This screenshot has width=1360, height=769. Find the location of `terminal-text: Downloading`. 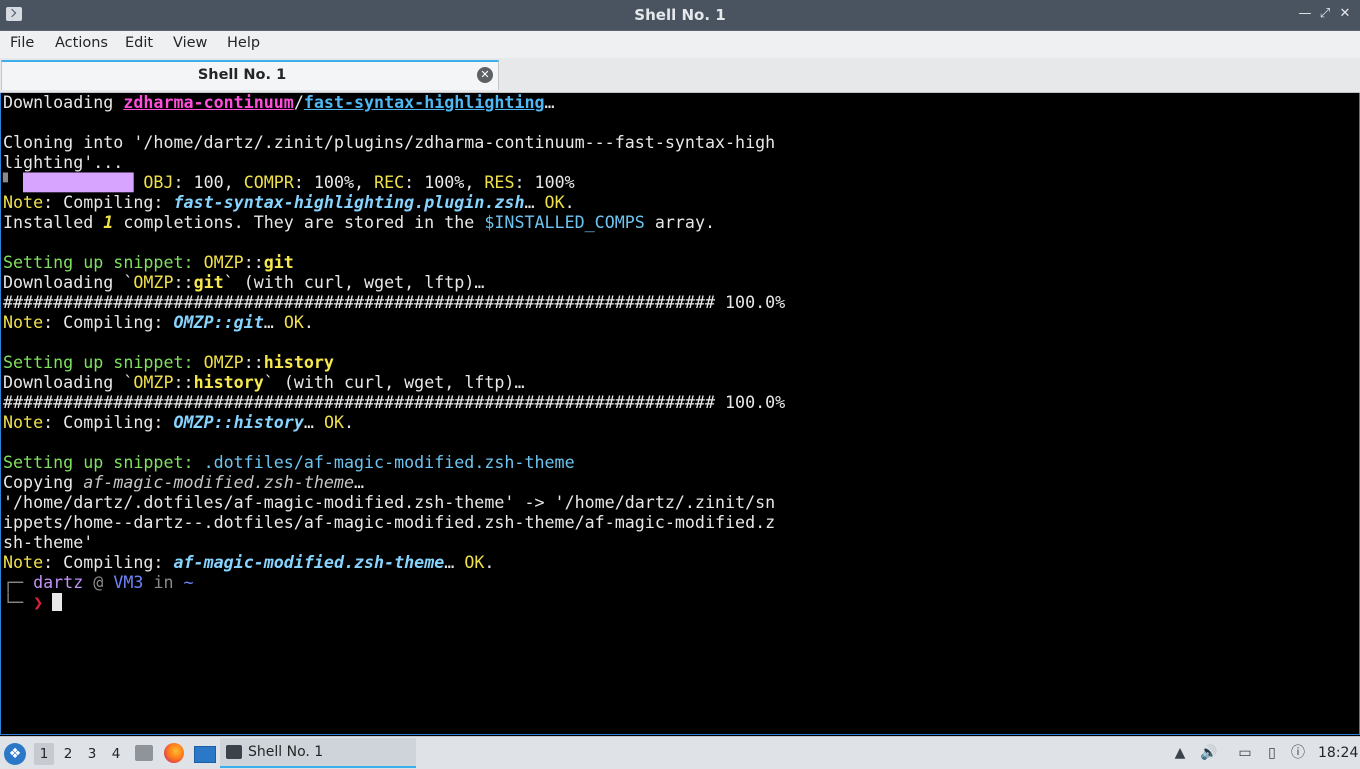

terminal-text: Downloading is located at coordinates (63, 102).